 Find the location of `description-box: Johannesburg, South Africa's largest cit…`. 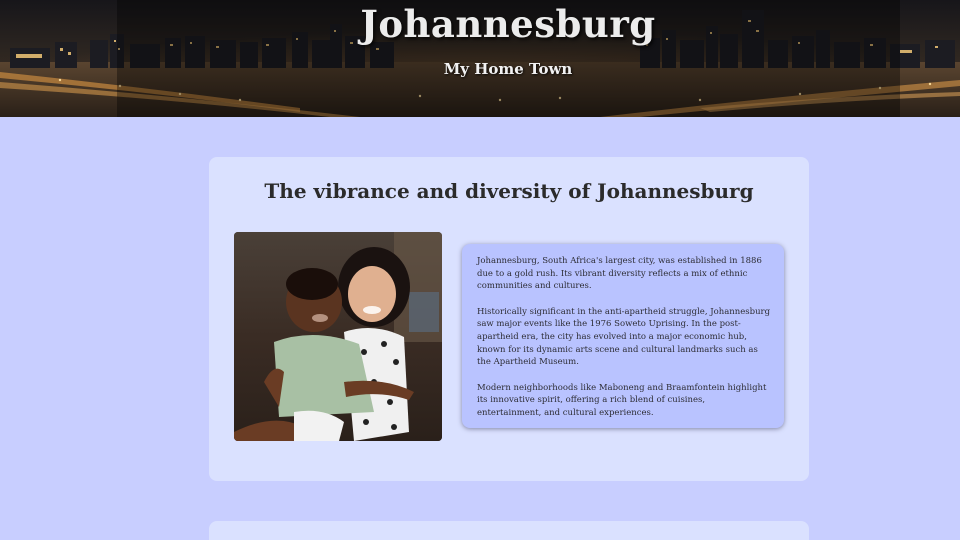

description-box: Johannesburg, South Africa's largest cit… is located at coordinates (623, 336).